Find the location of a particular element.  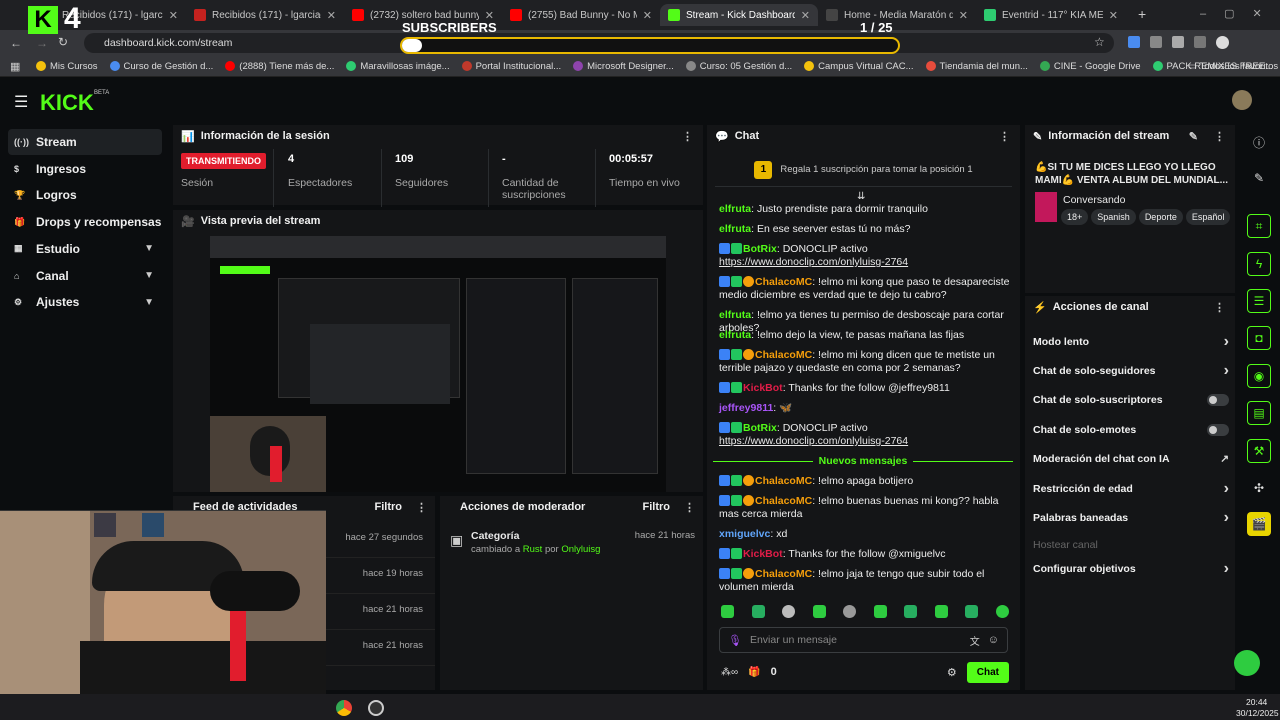

chat-settings-icon: ⚙ is located at coordinates (952, 672).